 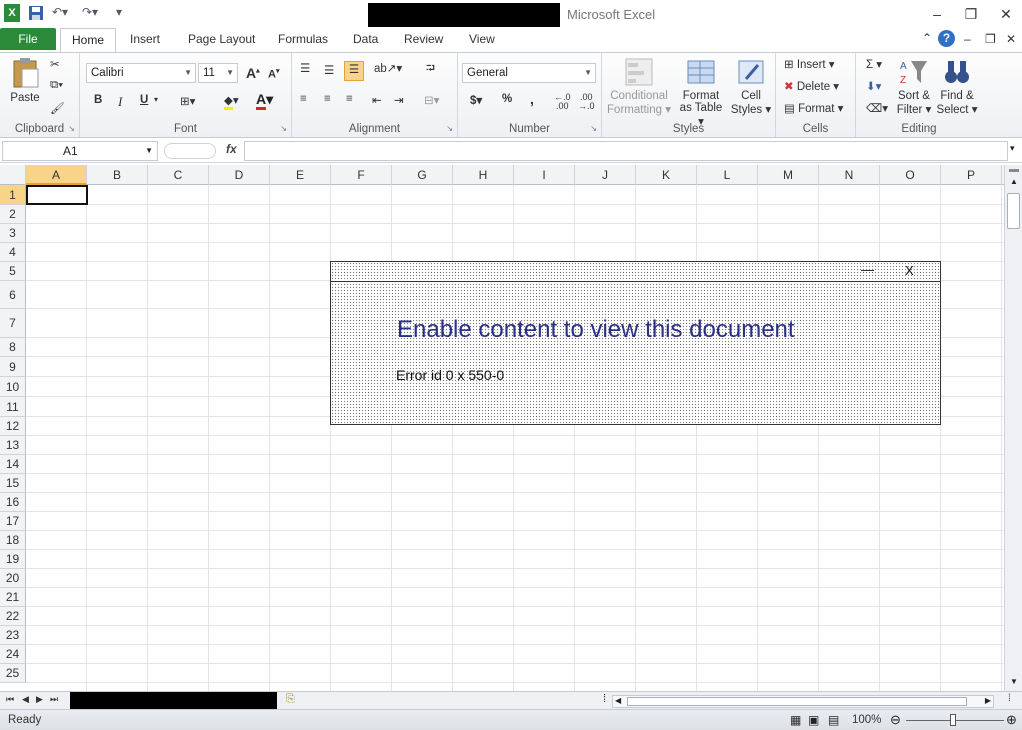 I want to click on align-middle-icon: ☰, so click(x=329, y=70).